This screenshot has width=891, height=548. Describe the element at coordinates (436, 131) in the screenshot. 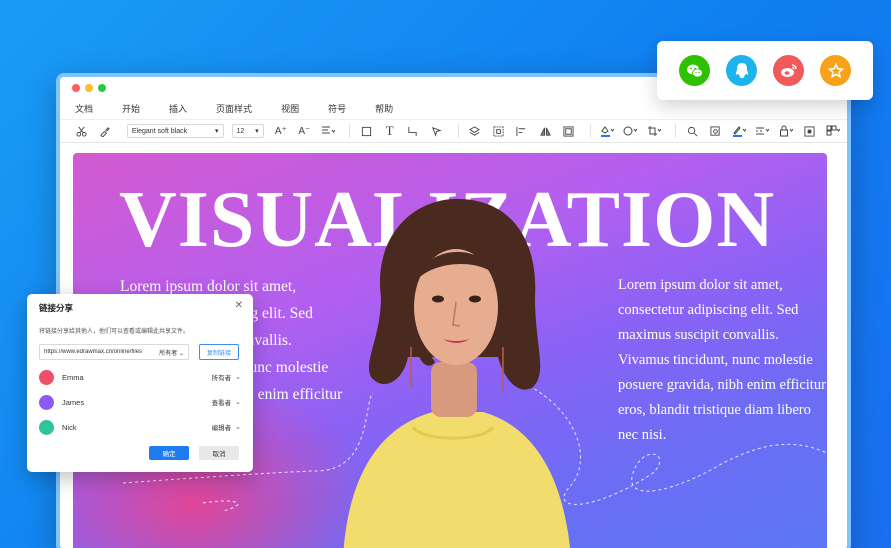

I see `pointer-icon` at that location.